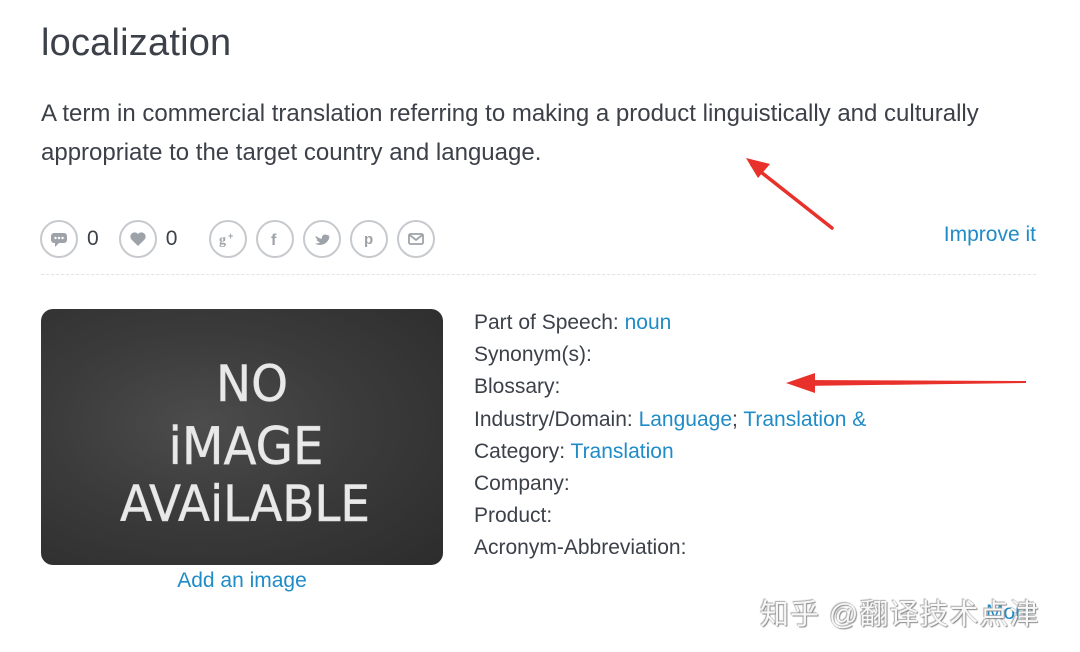 The width and height of the screenshot is (1080, 652). What do you see at coordinates (670, 355) in the screenshot?
I see `synonyms-row: Synonym(s):` at bounding box center [670, 355].